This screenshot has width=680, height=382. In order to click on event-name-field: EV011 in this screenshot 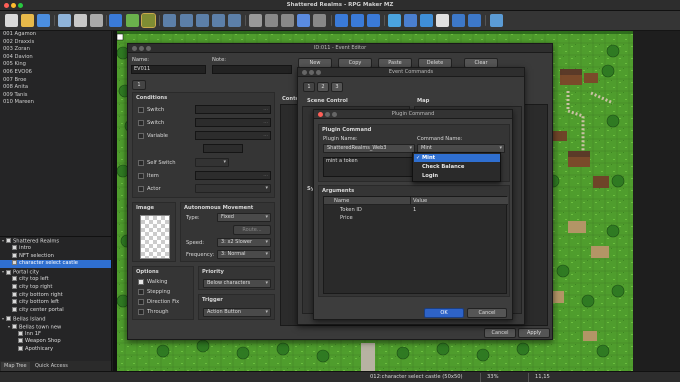, I will do `click(168, 69)`.